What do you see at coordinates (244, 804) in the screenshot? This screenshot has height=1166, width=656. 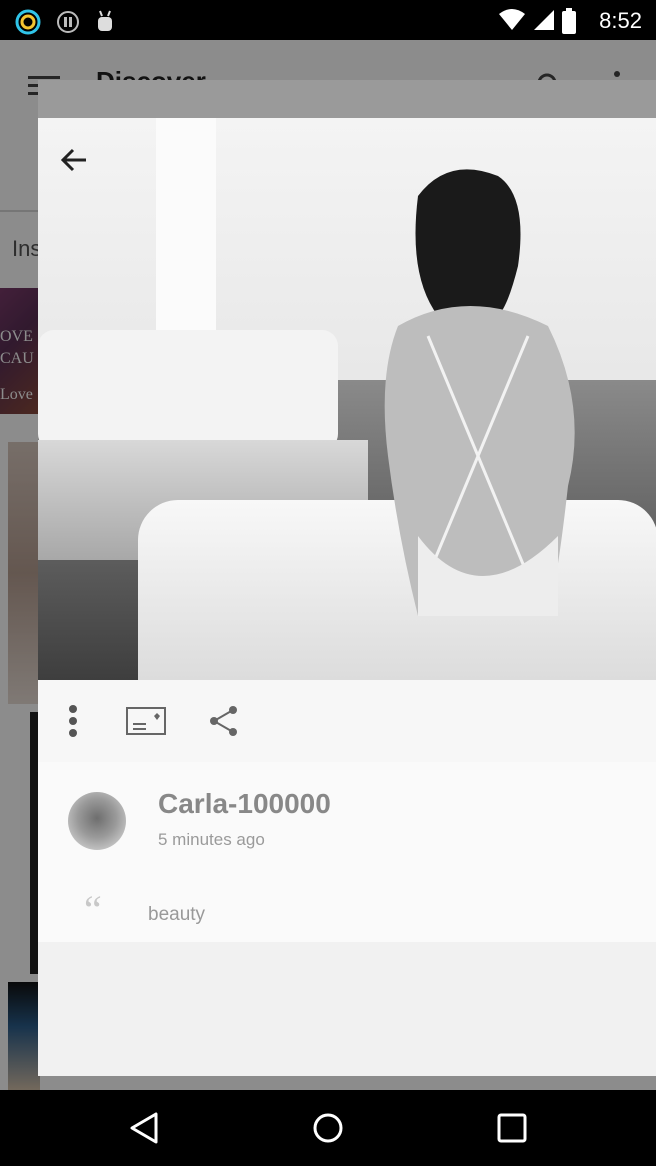 I see `username: Carla-100000` at bounding box center [244, 804].